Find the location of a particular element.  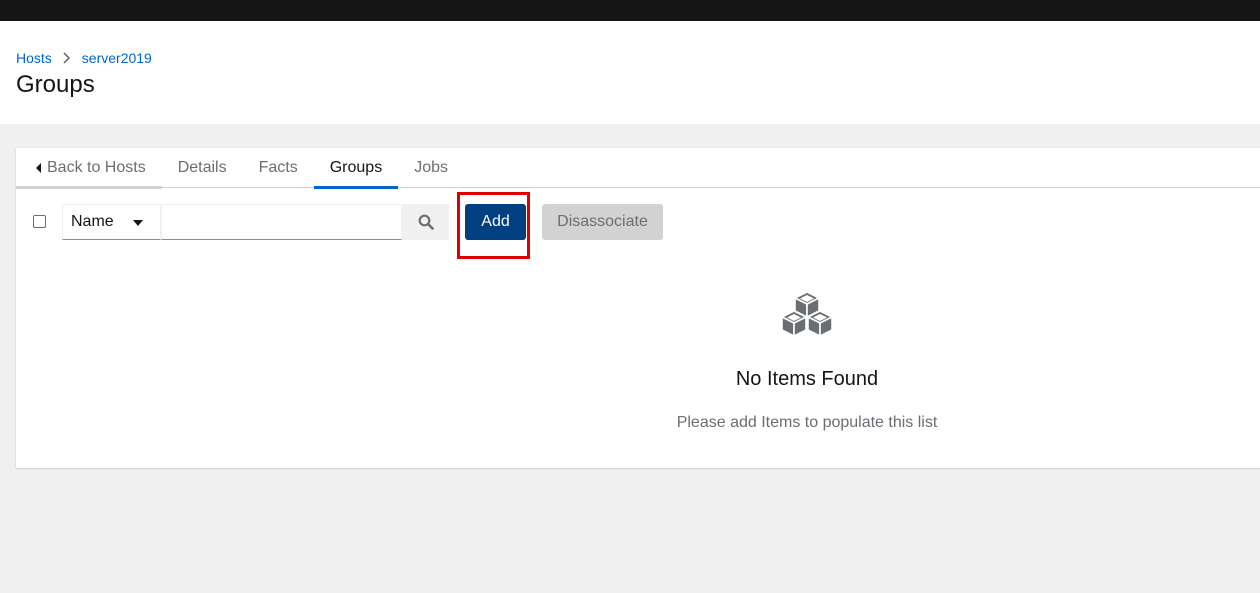

breadcrumb-hosts-link: Hosts is located at coordinates (34, 58).